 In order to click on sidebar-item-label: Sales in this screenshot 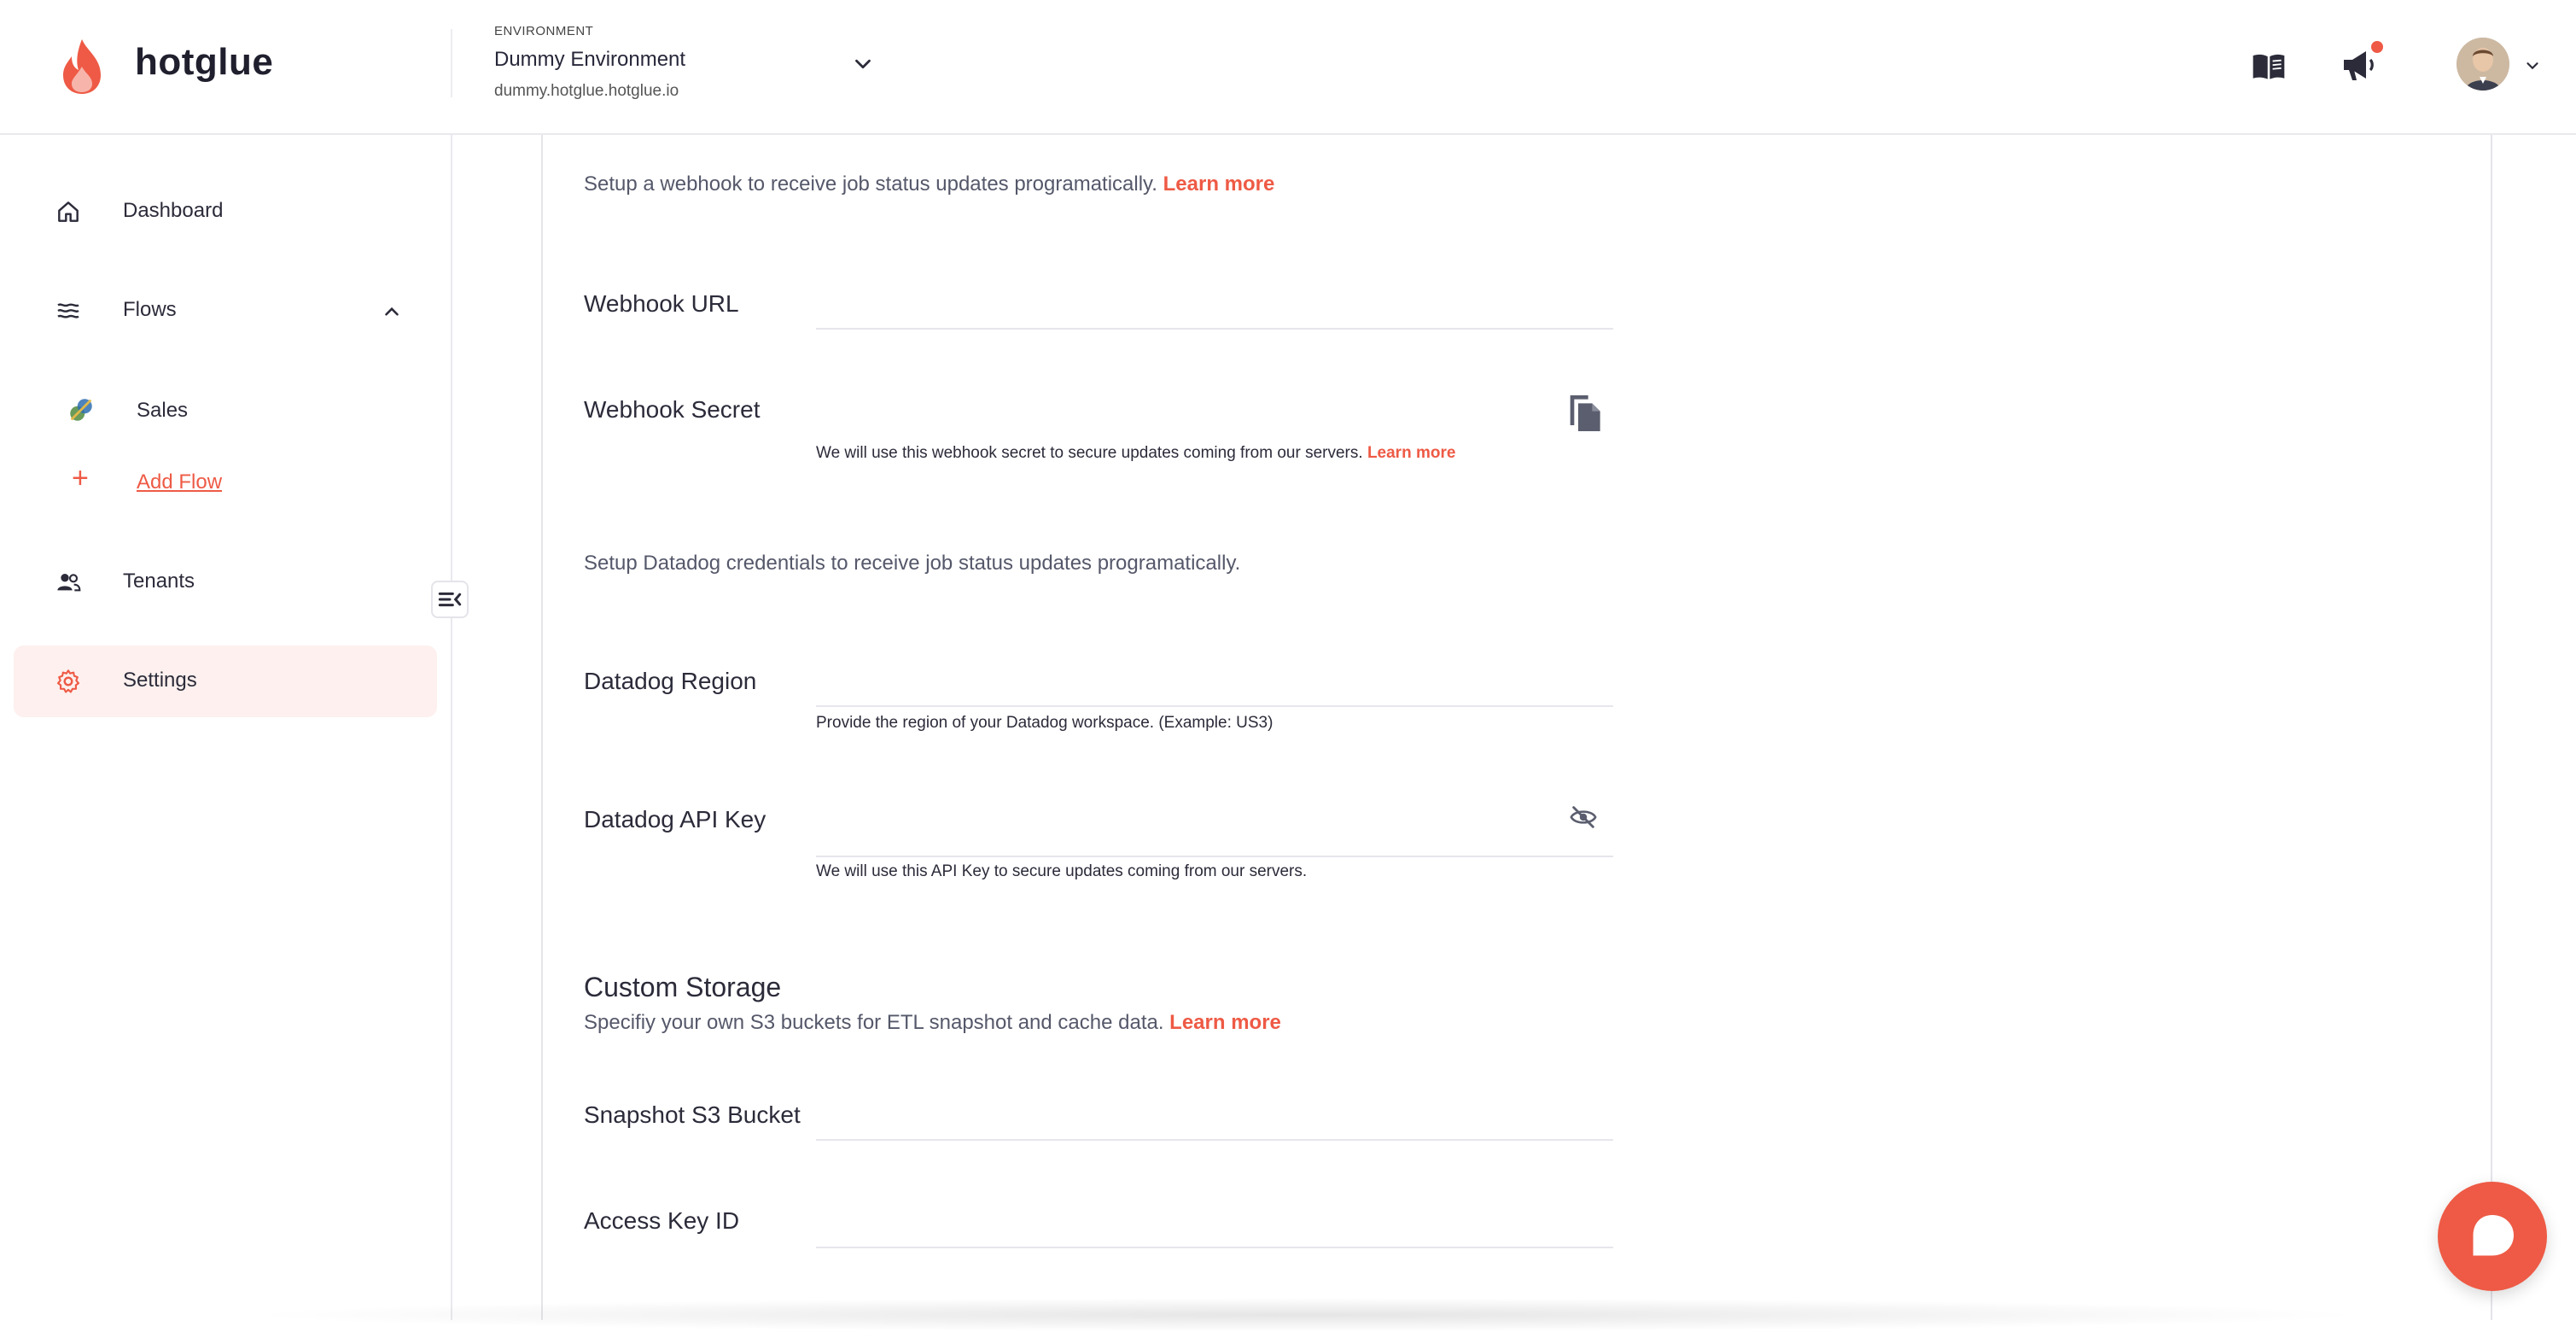, I will do `click(163, 410)`.